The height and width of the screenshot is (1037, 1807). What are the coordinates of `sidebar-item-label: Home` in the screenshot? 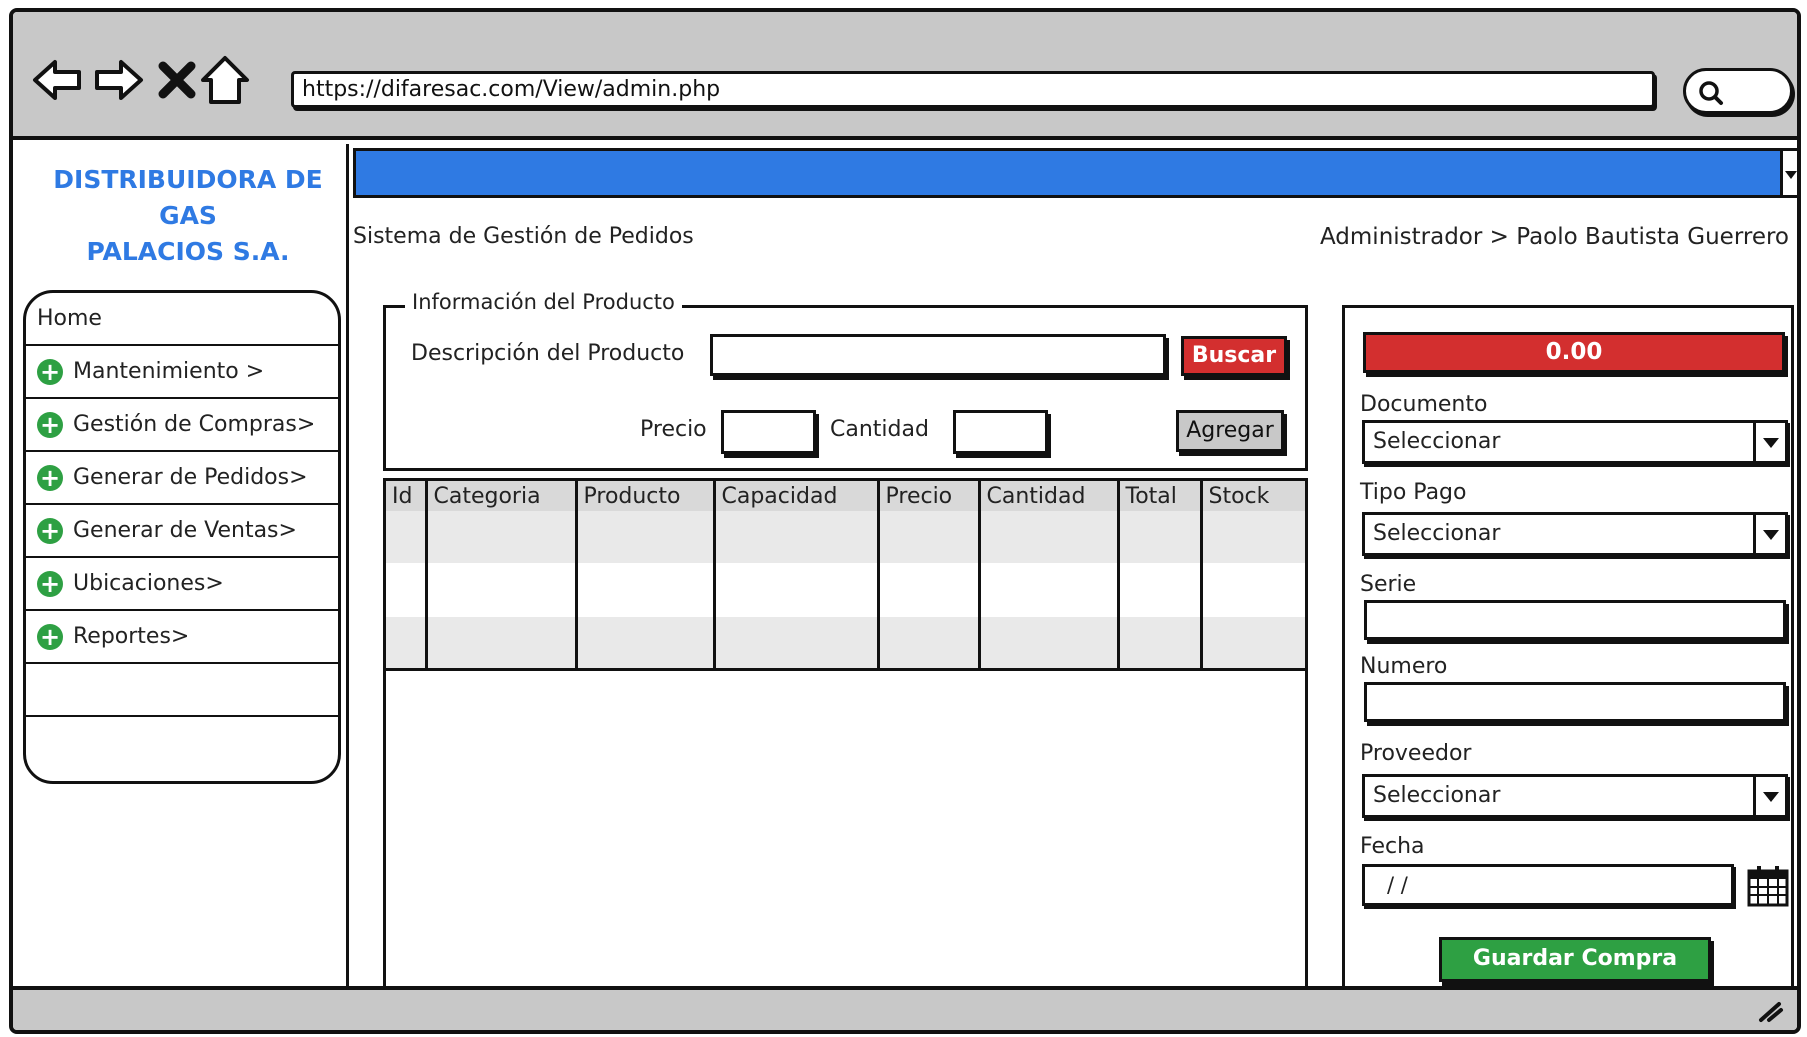 It's located at (69, 318).